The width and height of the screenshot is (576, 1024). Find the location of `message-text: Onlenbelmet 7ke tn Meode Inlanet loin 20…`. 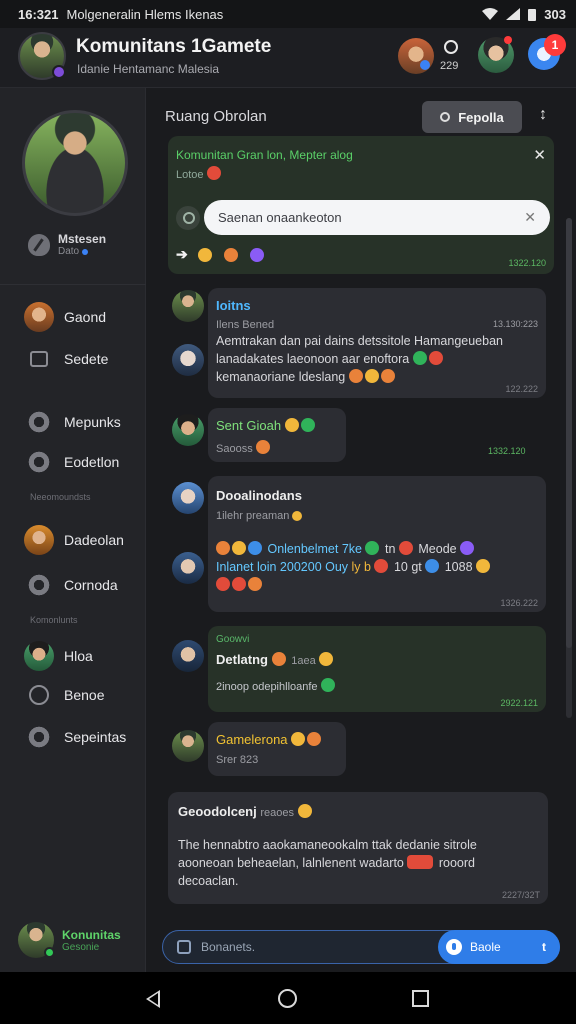

message-text: Onlenbelmet 7ke tn Meode Inlanet loin 20… is located at coordinates (377, 567).